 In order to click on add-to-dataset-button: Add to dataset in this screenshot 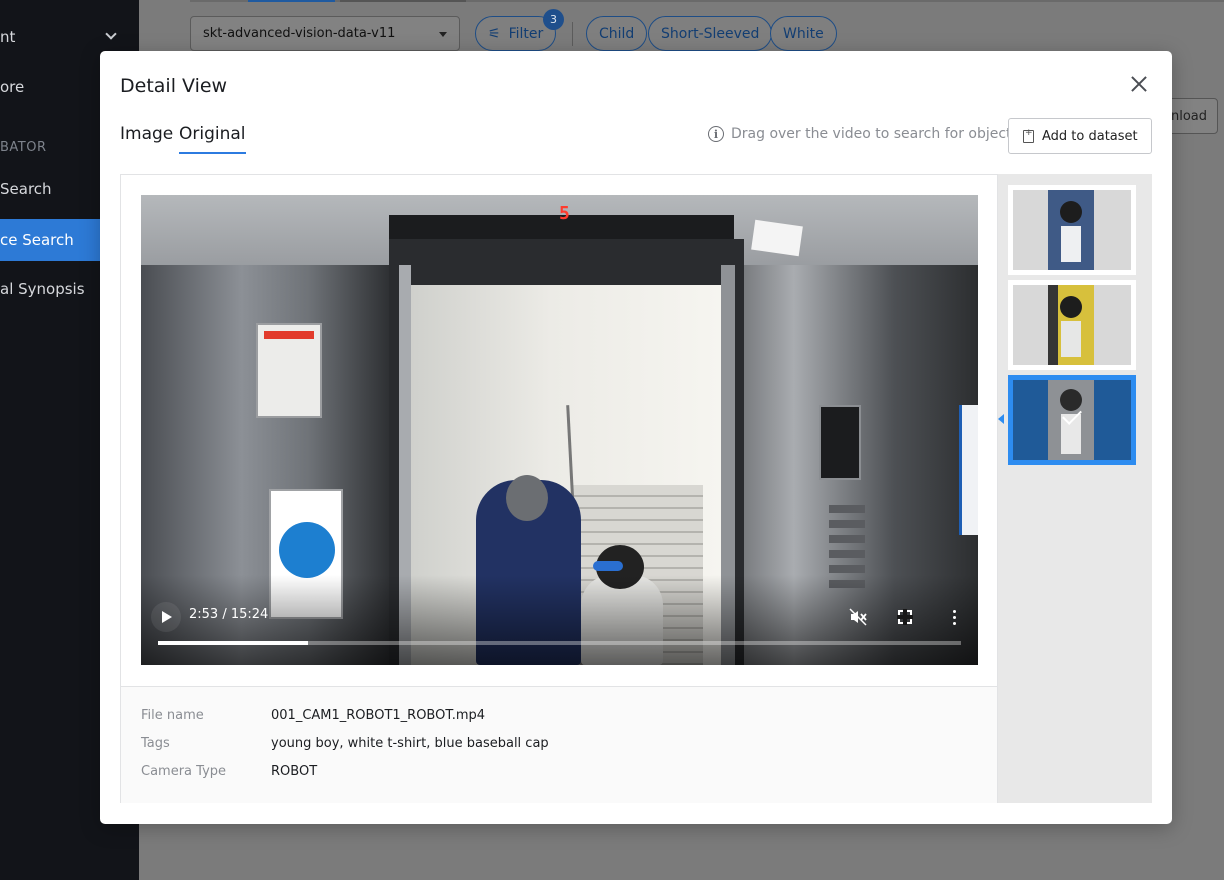, I will do `click(1080, 136)`.